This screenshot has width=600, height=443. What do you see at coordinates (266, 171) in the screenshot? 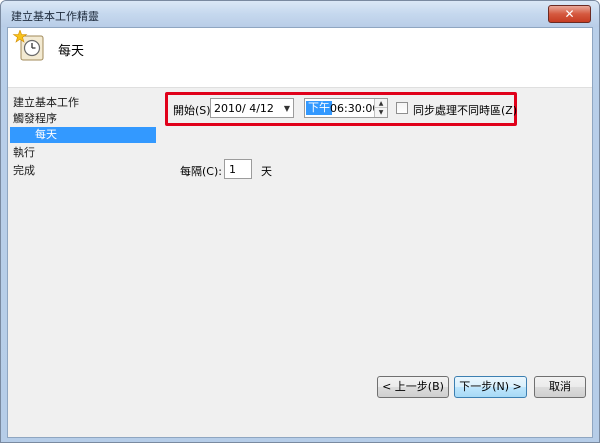
I see `recur-unit-label: 天` at bounding box center [266, 171].